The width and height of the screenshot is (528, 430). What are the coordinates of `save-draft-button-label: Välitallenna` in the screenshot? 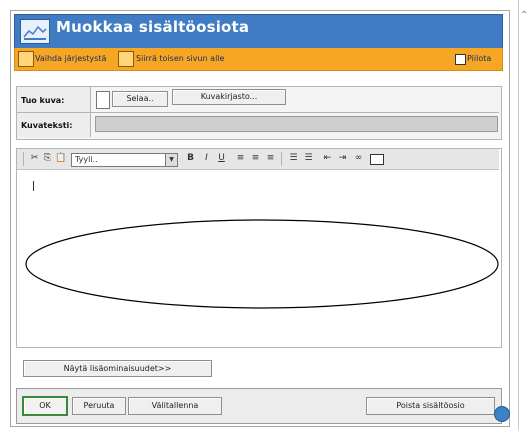 It's located at (175, 405).